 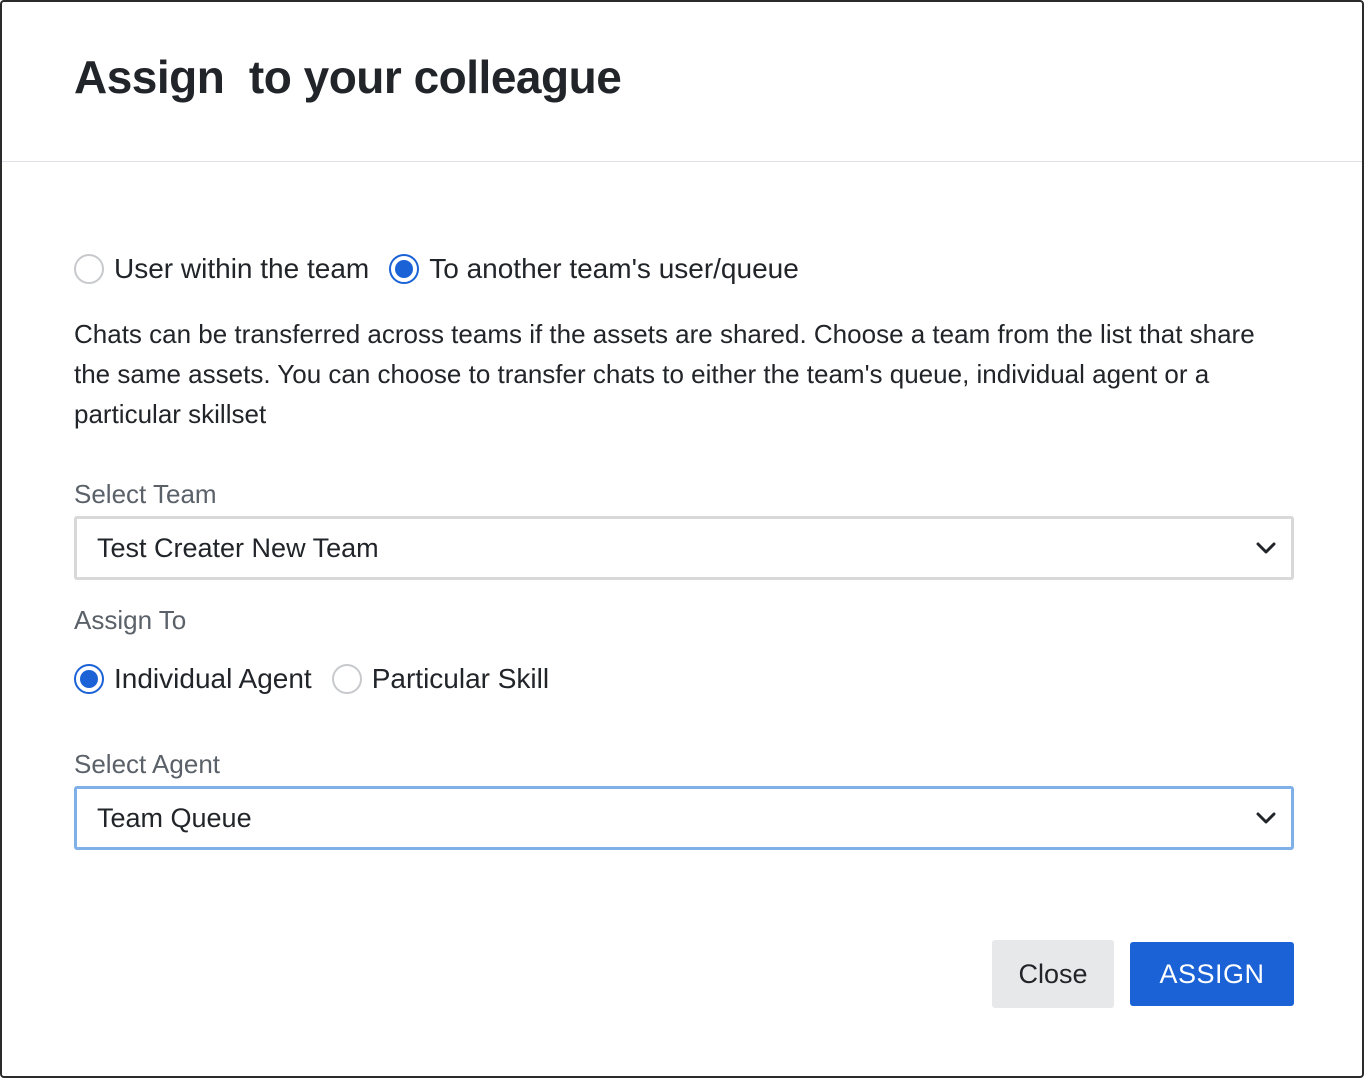 I want to click on radio-label: Individual Agent, so click(x=213, y=678).